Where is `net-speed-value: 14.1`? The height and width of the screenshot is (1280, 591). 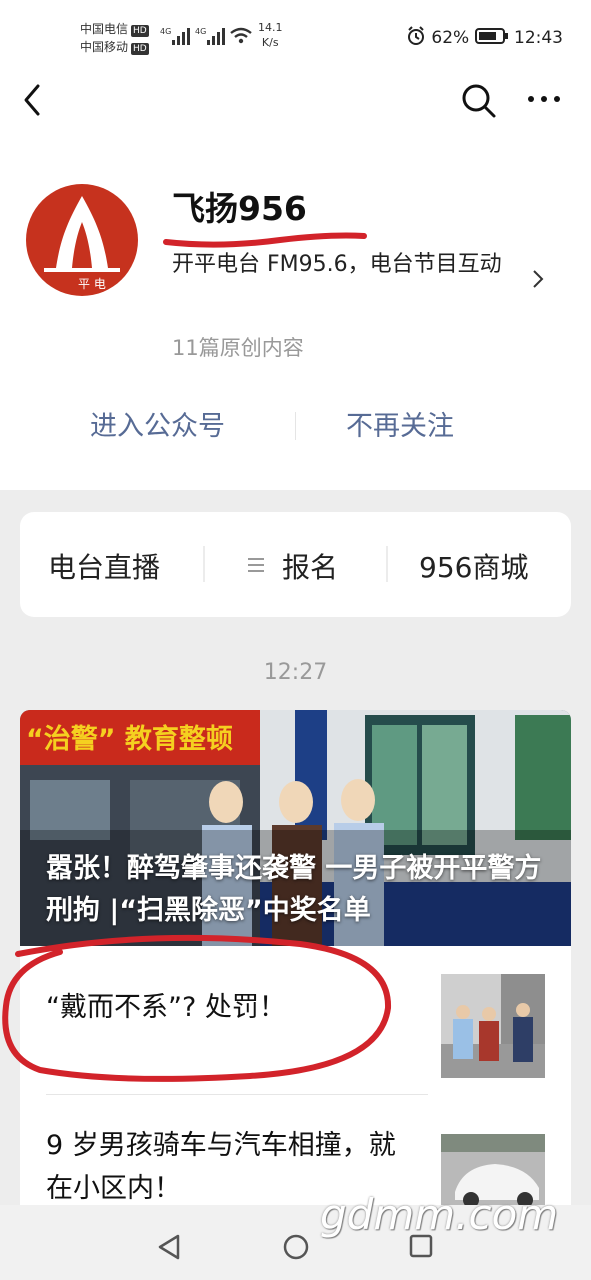 net-speed-value: 14.1 is located at coordinates (270, 27).